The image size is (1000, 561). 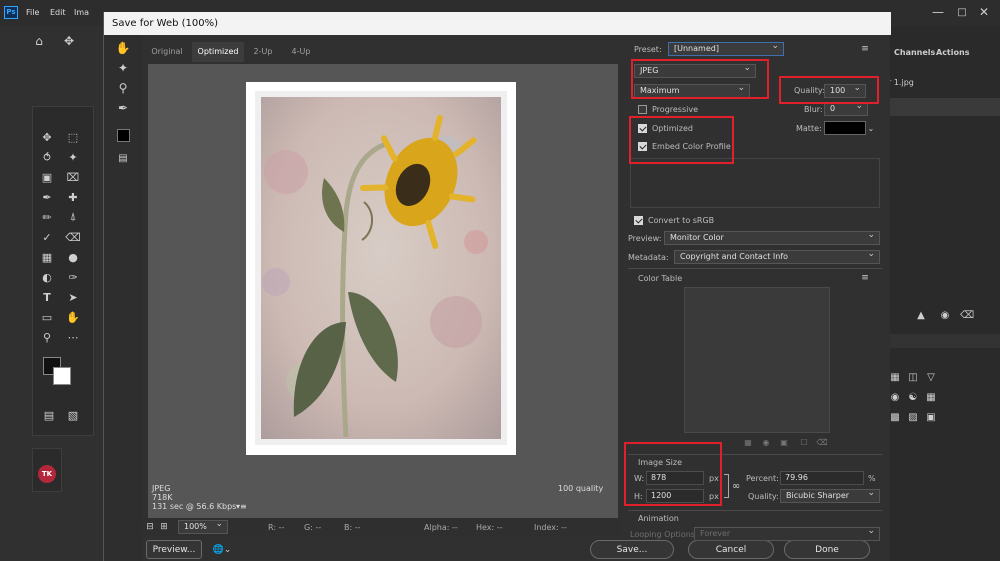 What do you see at coordinates (203, 526) in the screenshot?
I see `zoom-select: 100%` at bounding box center [203, 526].